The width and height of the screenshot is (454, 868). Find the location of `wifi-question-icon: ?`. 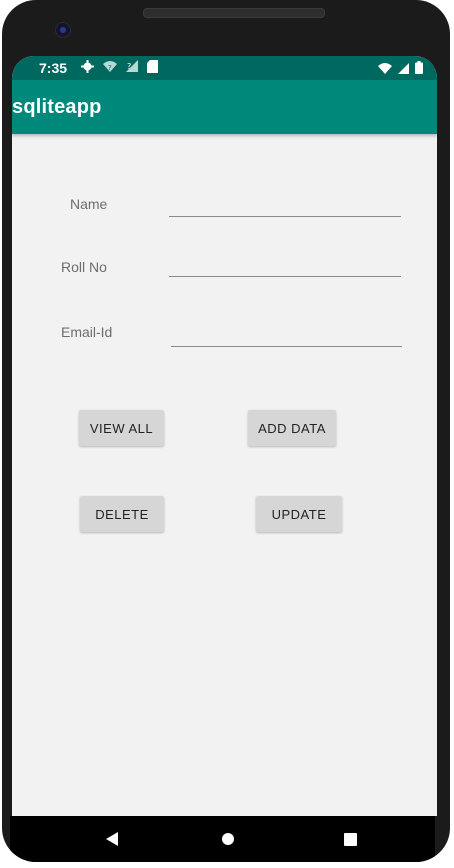

wifi-question-icon: ? is located at coordinates (110, 68).